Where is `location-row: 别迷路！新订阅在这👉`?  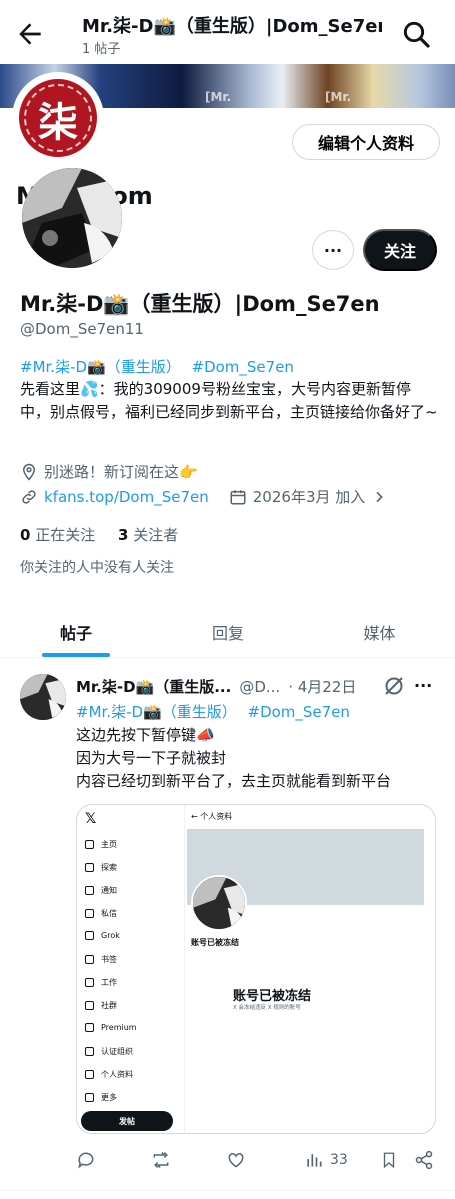 location-row: 别迷路！新订阅在这👉 is located at coordinates (109, 471).